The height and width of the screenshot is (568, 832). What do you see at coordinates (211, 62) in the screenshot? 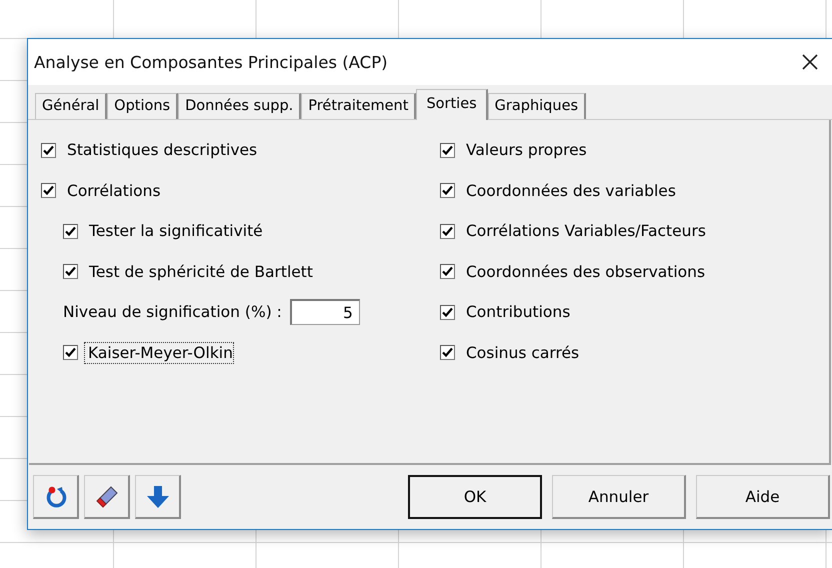
I see `window-title: Analyse en Composantes Principales (ACP)` at bounding box center [211, 62].